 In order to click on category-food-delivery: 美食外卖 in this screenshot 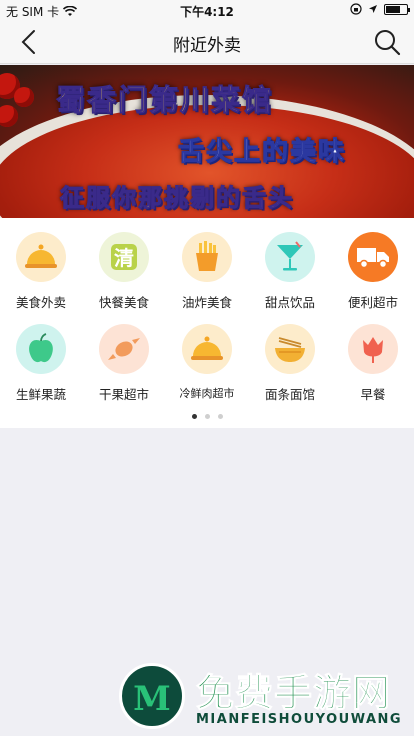, I will do `click(41, 264)`.